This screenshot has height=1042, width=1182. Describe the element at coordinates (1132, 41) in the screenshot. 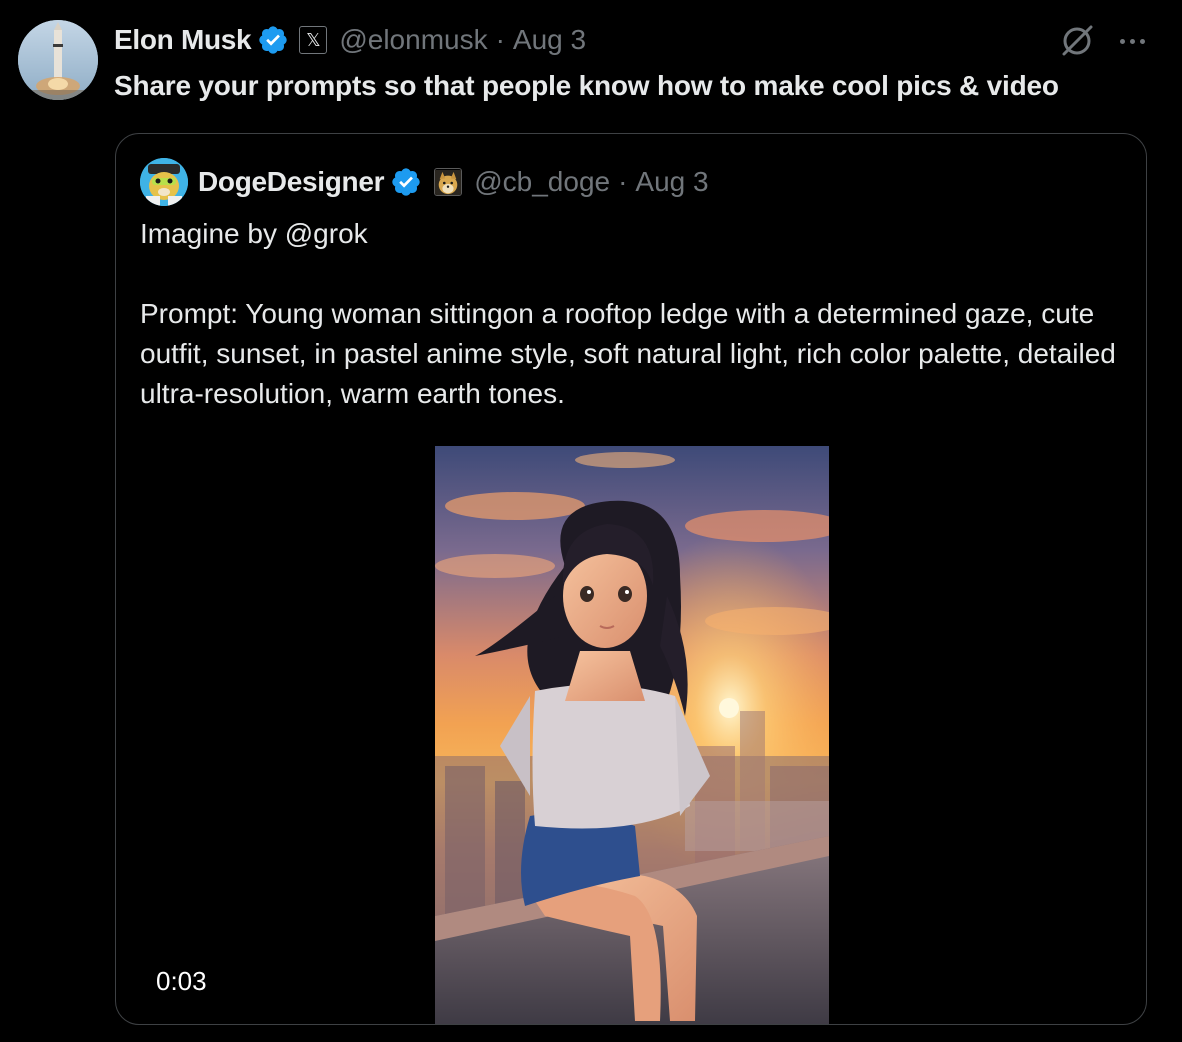

I see `more-options-icon` at that location.